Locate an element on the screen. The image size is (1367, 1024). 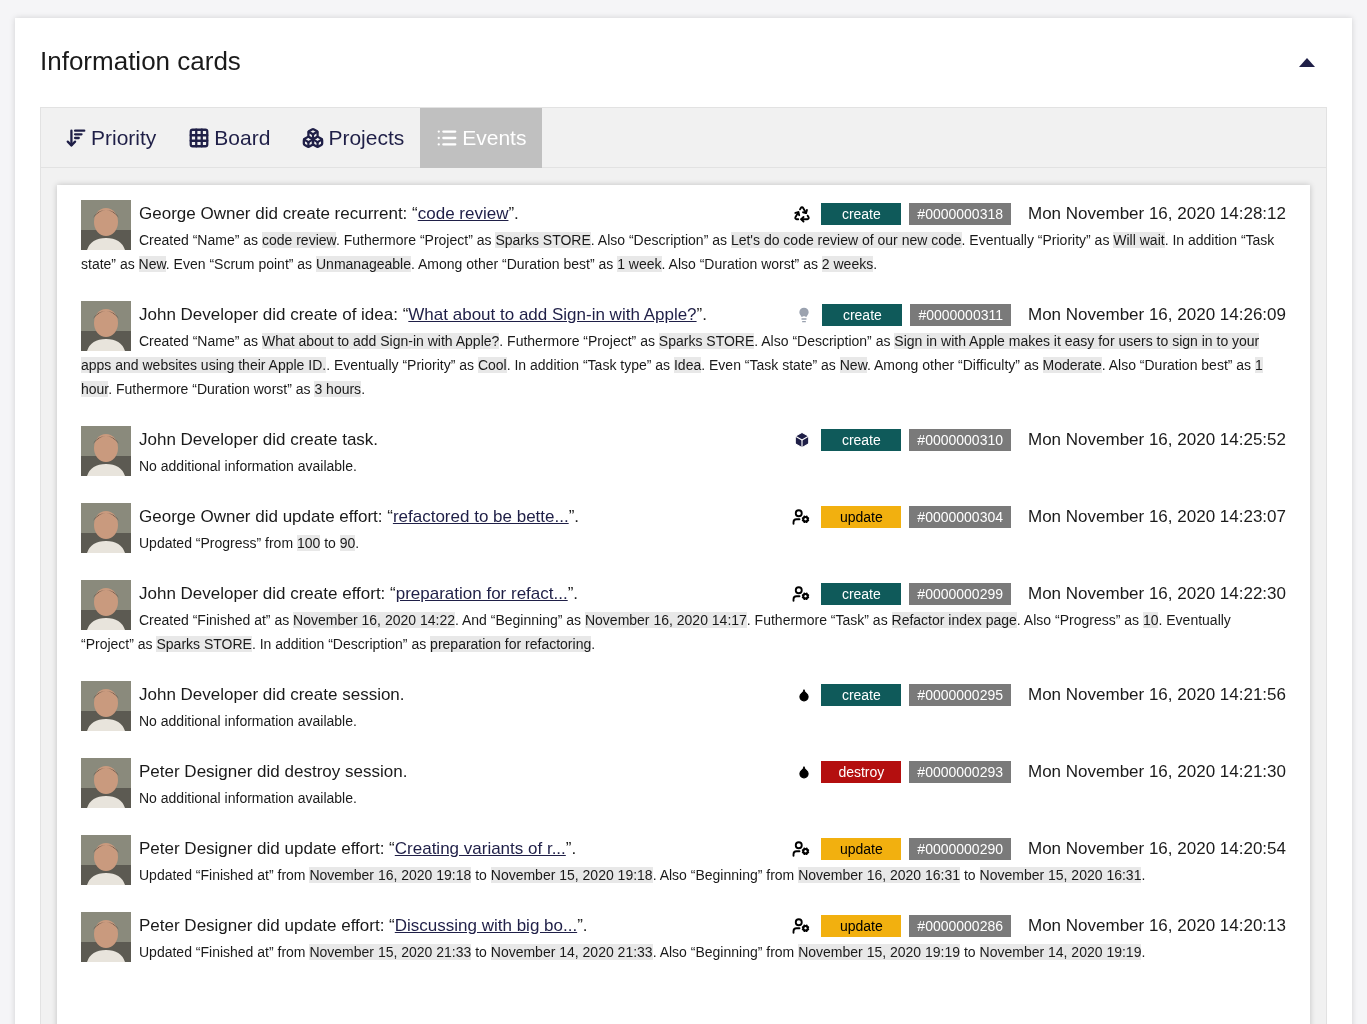
recycle-icon is located at coordinates (802, 214).